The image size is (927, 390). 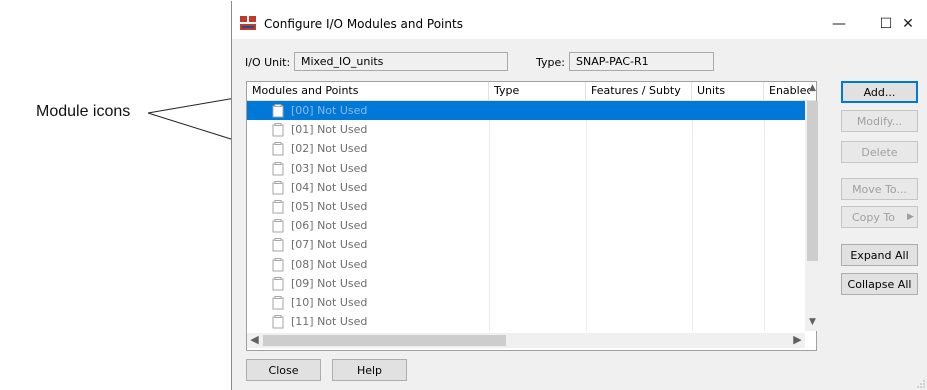 What do you see at coordinates (384, 340) in the screenshot?
I see `horizontal-scroll-thumb` at bounding box center [384, 340].